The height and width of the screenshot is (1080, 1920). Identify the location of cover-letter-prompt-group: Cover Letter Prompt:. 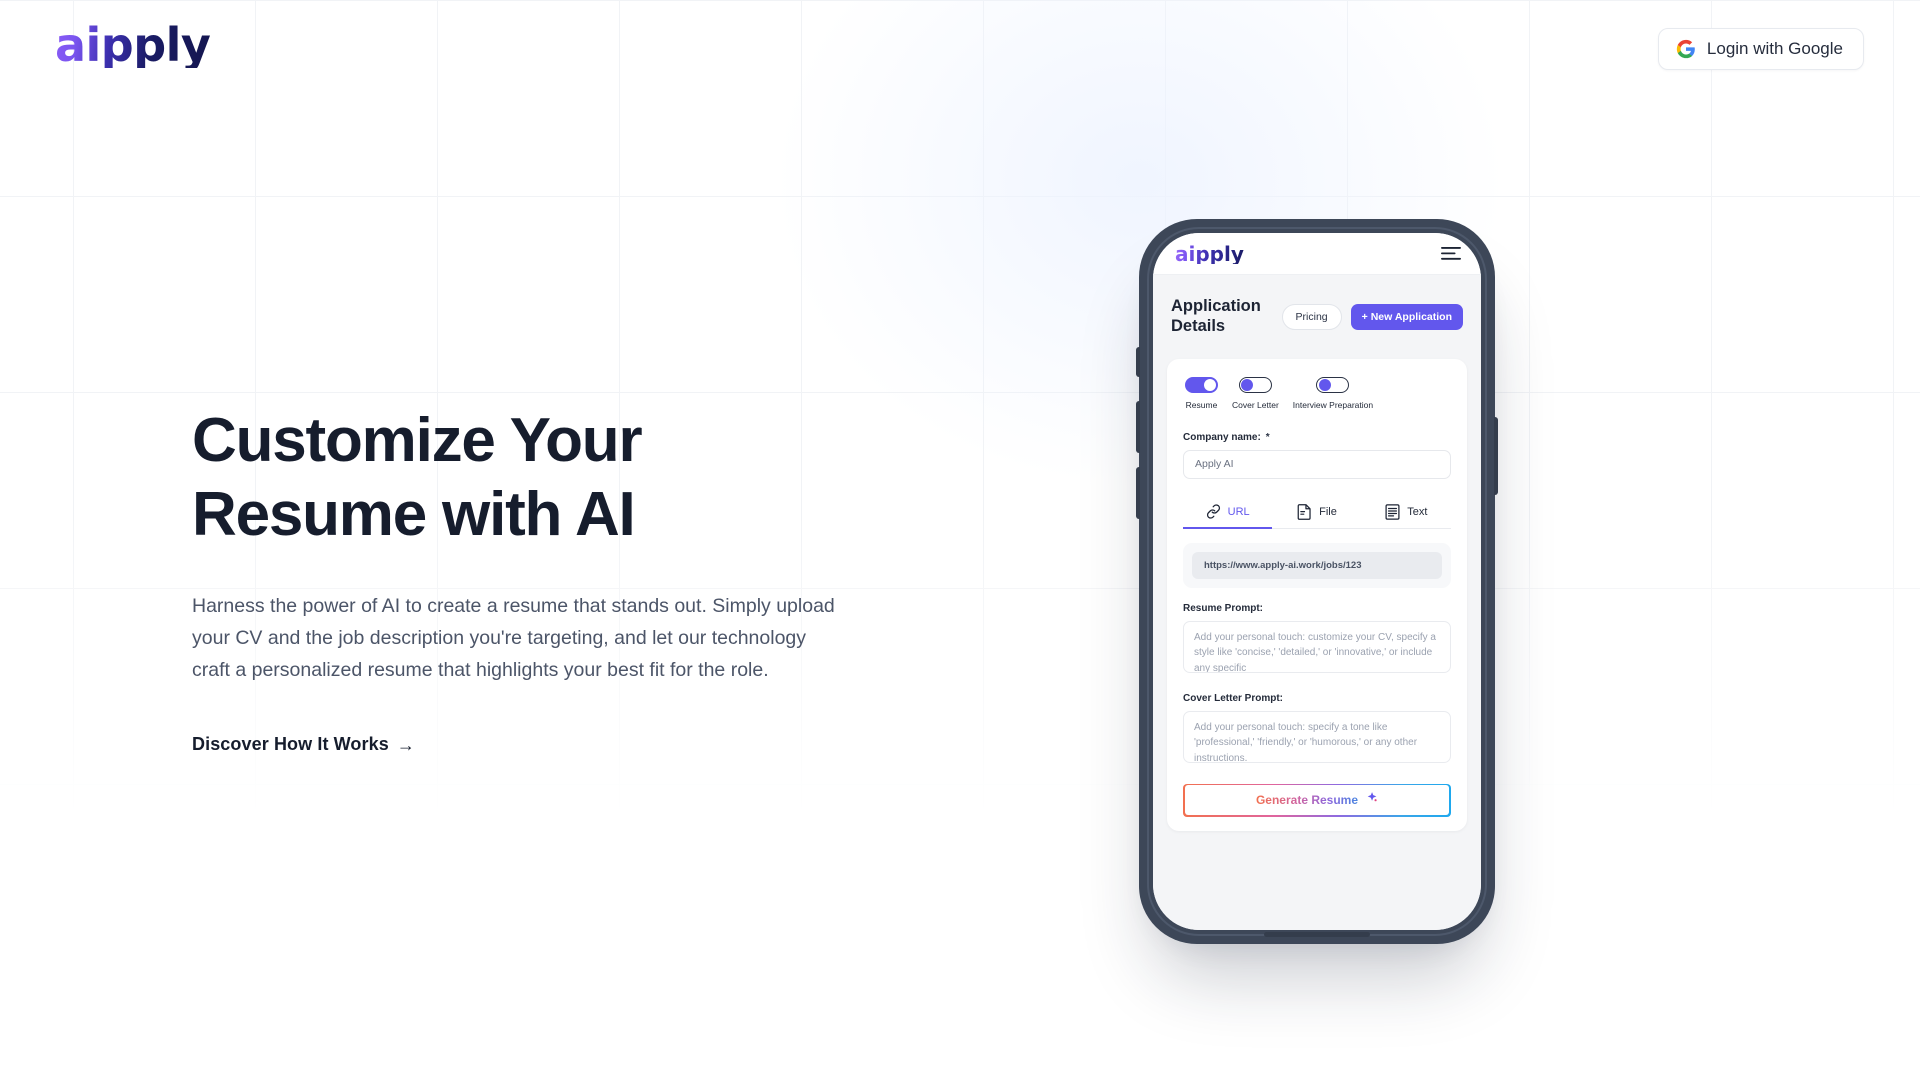
(1317, 730).